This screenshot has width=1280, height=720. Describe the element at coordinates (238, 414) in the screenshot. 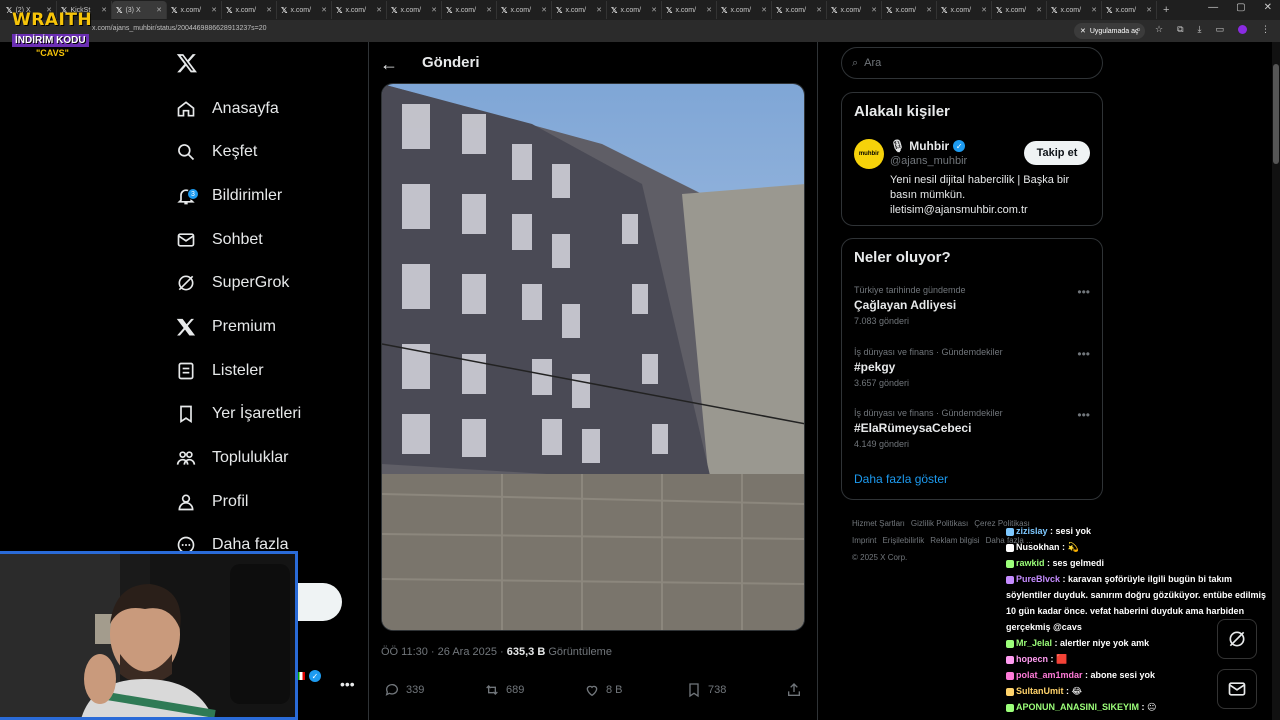

I see `nav-item-bookmark: Yer İşaretleri` at that location.